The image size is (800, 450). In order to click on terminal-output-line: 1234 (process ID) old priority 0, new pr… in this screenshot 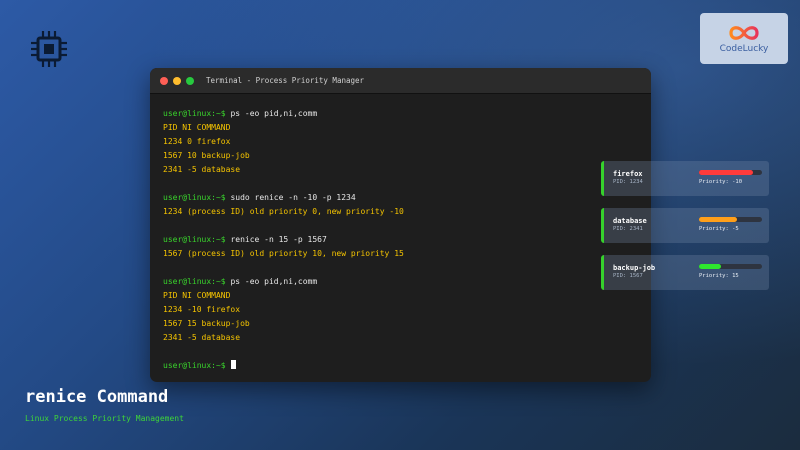, I will do `click(283, 211)`.